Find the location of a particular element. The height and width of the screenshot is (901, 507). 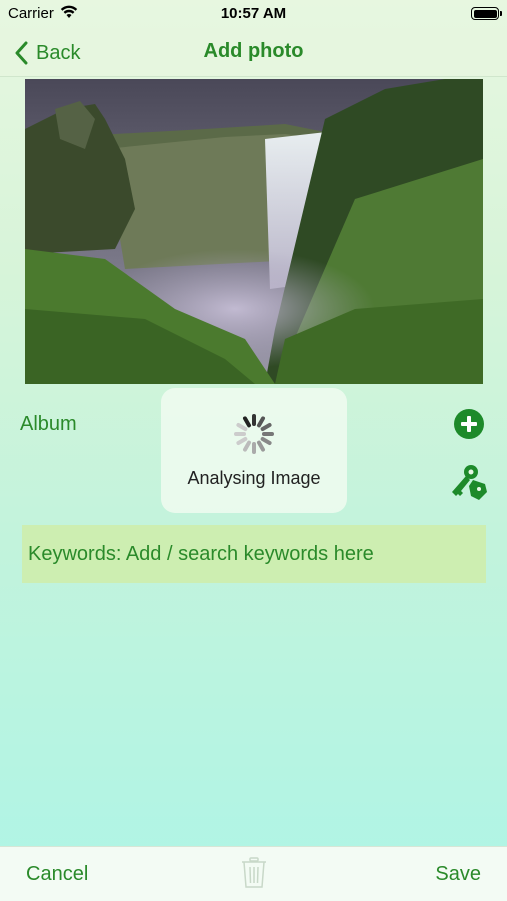

plus-circle-icon is located at coordinates (469, 424).